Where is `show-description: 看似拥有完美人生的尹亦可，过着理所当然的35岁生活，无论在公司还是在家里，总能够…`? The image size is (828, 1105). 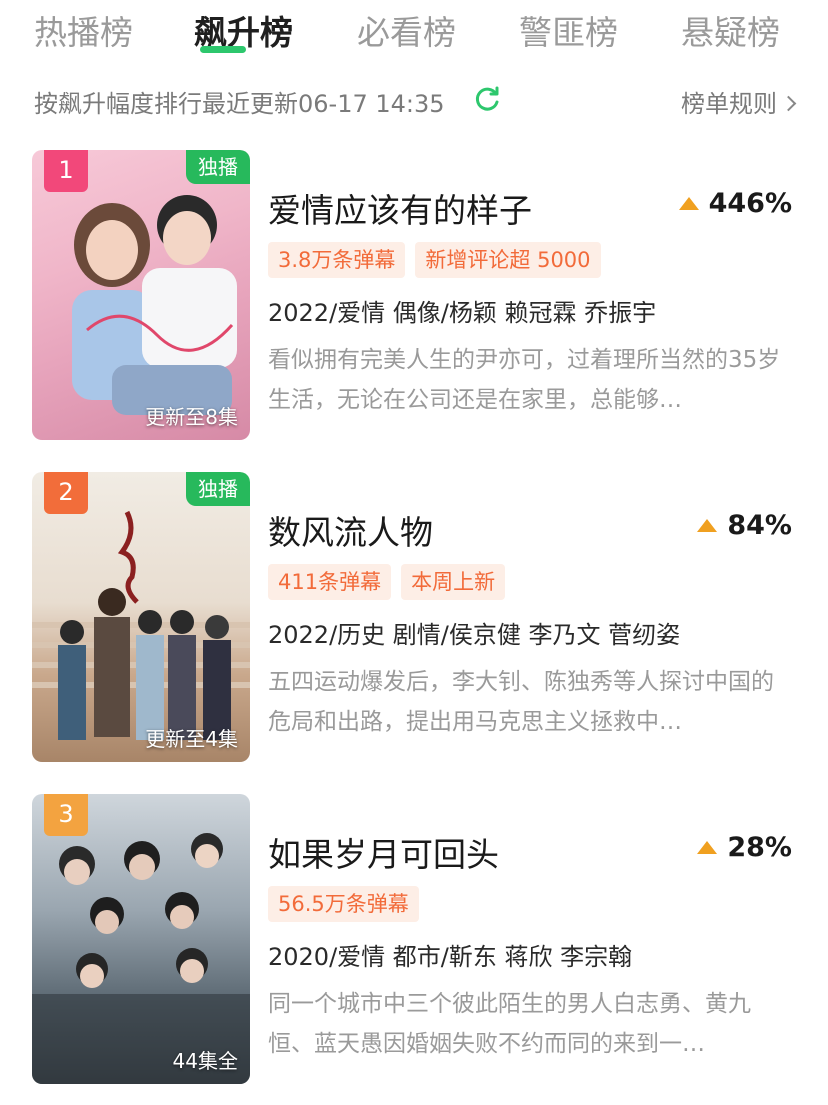 show-description: 看似拥有完美人生的尹亦可，过着理所当然的35岁生活，无论在公司还是在家里，总能够… is located at coordinates (524, 380).